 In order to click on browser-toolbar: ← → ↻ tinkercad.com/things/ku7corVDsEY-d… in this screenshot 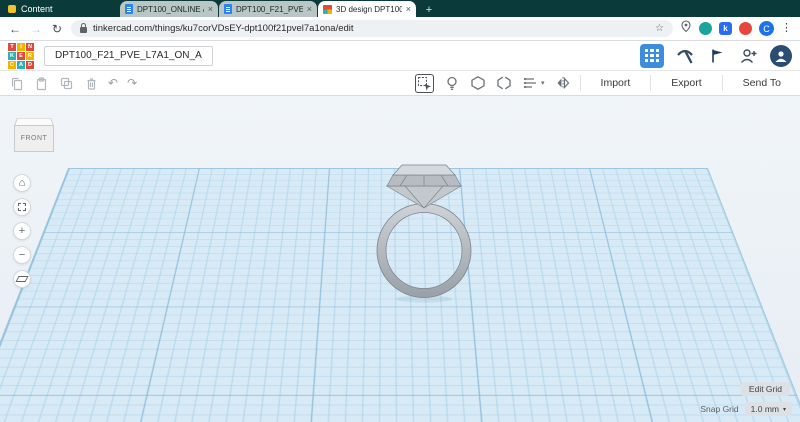, I will do `click(400, 29)`.